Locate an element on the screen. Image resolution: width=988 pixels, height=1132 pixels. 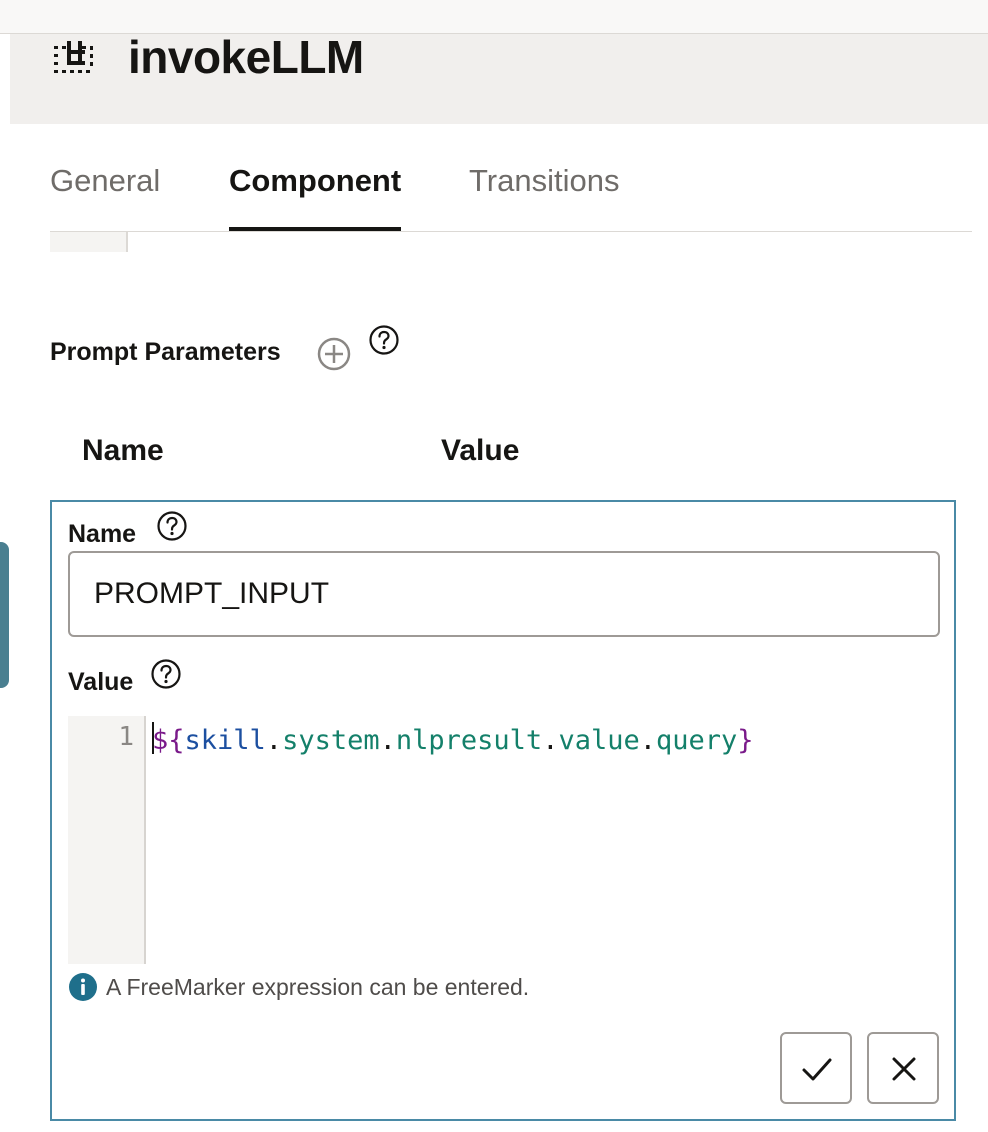
token-close: } is located at coordinates (745, 740).